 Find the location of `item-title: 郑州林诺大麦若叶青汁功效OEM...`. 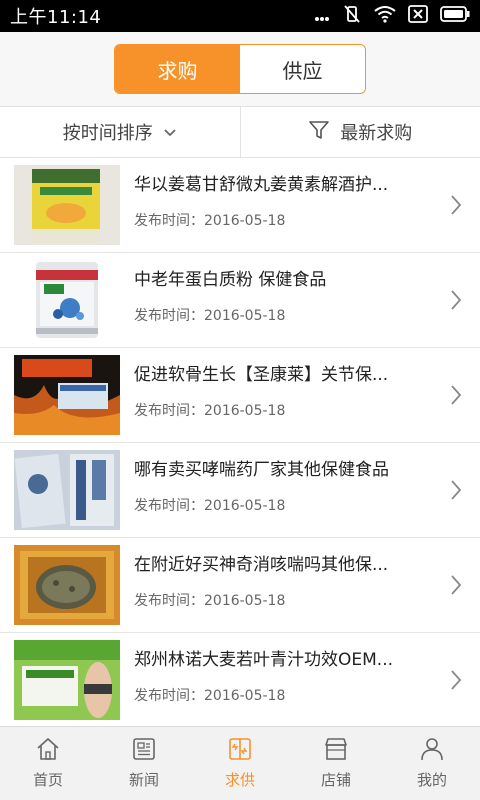

item-title: 郑州林诺大麦若叶青汁功效OEM... is located at coordinates (264, 660).